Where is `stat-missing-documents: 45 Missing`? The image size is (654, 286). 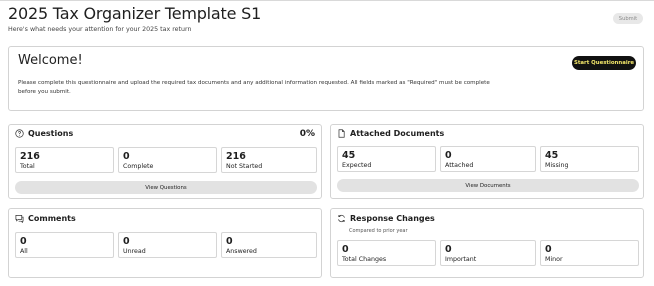
stat-missing-documents: 45 Missing is located at coordinates (589, 159).